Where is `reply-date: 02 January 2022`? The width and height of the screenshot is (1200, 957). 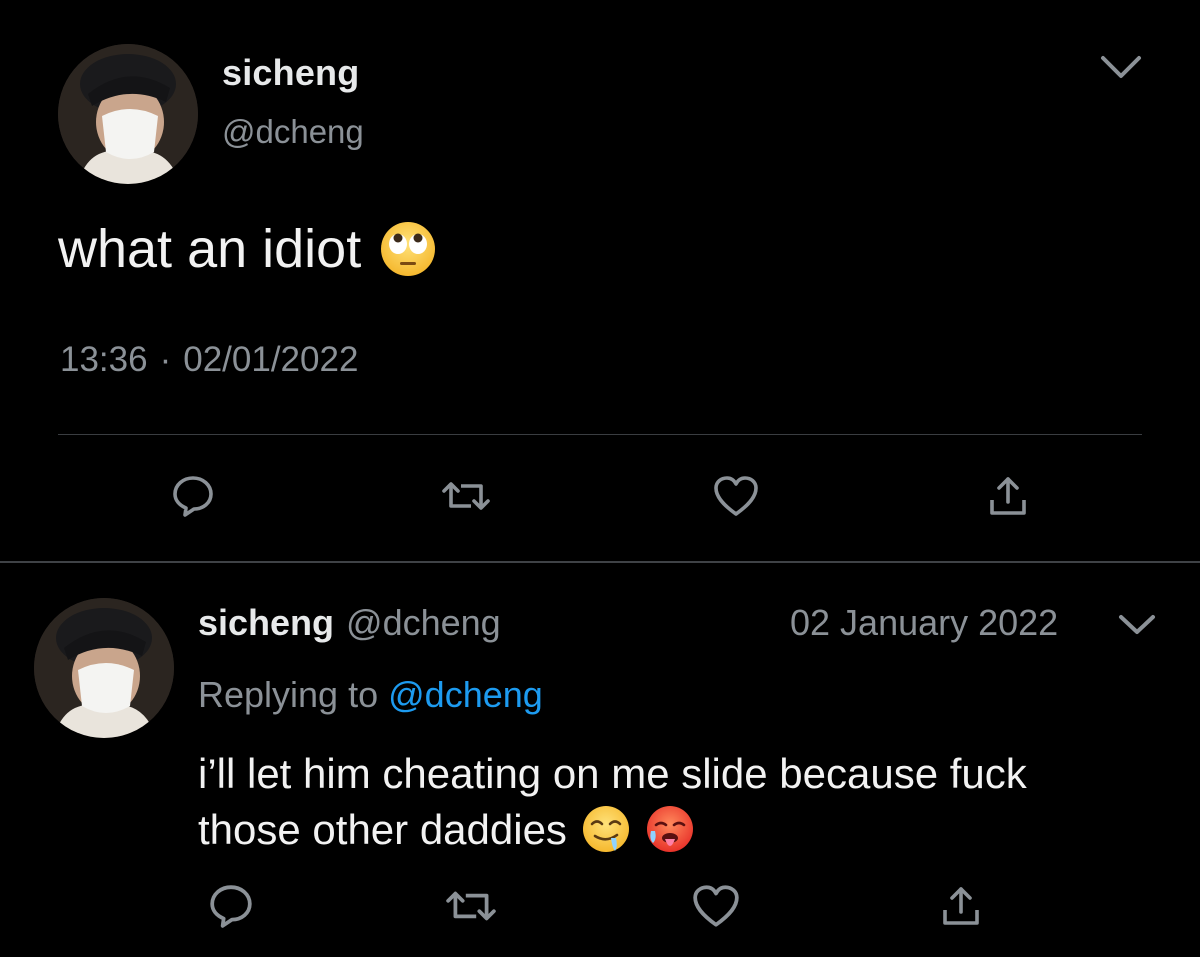
reply-date: 02 January 2022 is located at coordinates (924, 623).